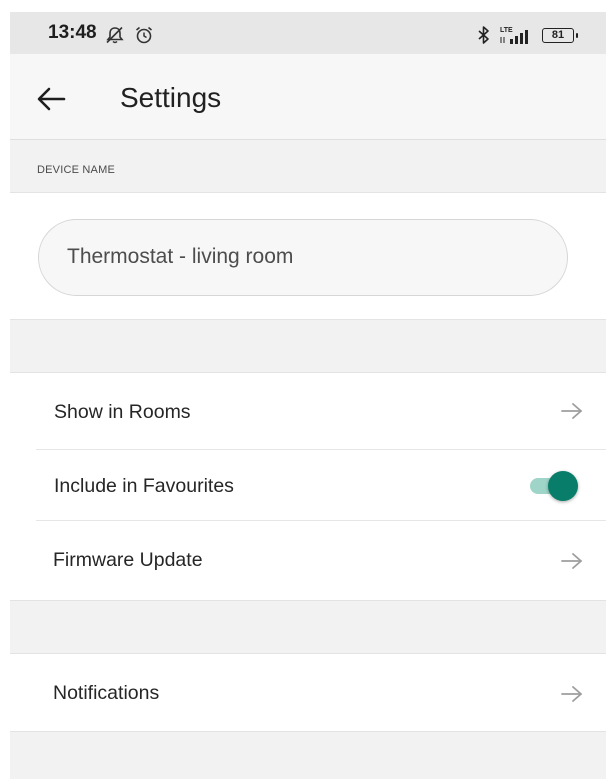 The width and height of the screenshot is (606, 779). I want to click on app-bar: Settings, so click(308, 97).